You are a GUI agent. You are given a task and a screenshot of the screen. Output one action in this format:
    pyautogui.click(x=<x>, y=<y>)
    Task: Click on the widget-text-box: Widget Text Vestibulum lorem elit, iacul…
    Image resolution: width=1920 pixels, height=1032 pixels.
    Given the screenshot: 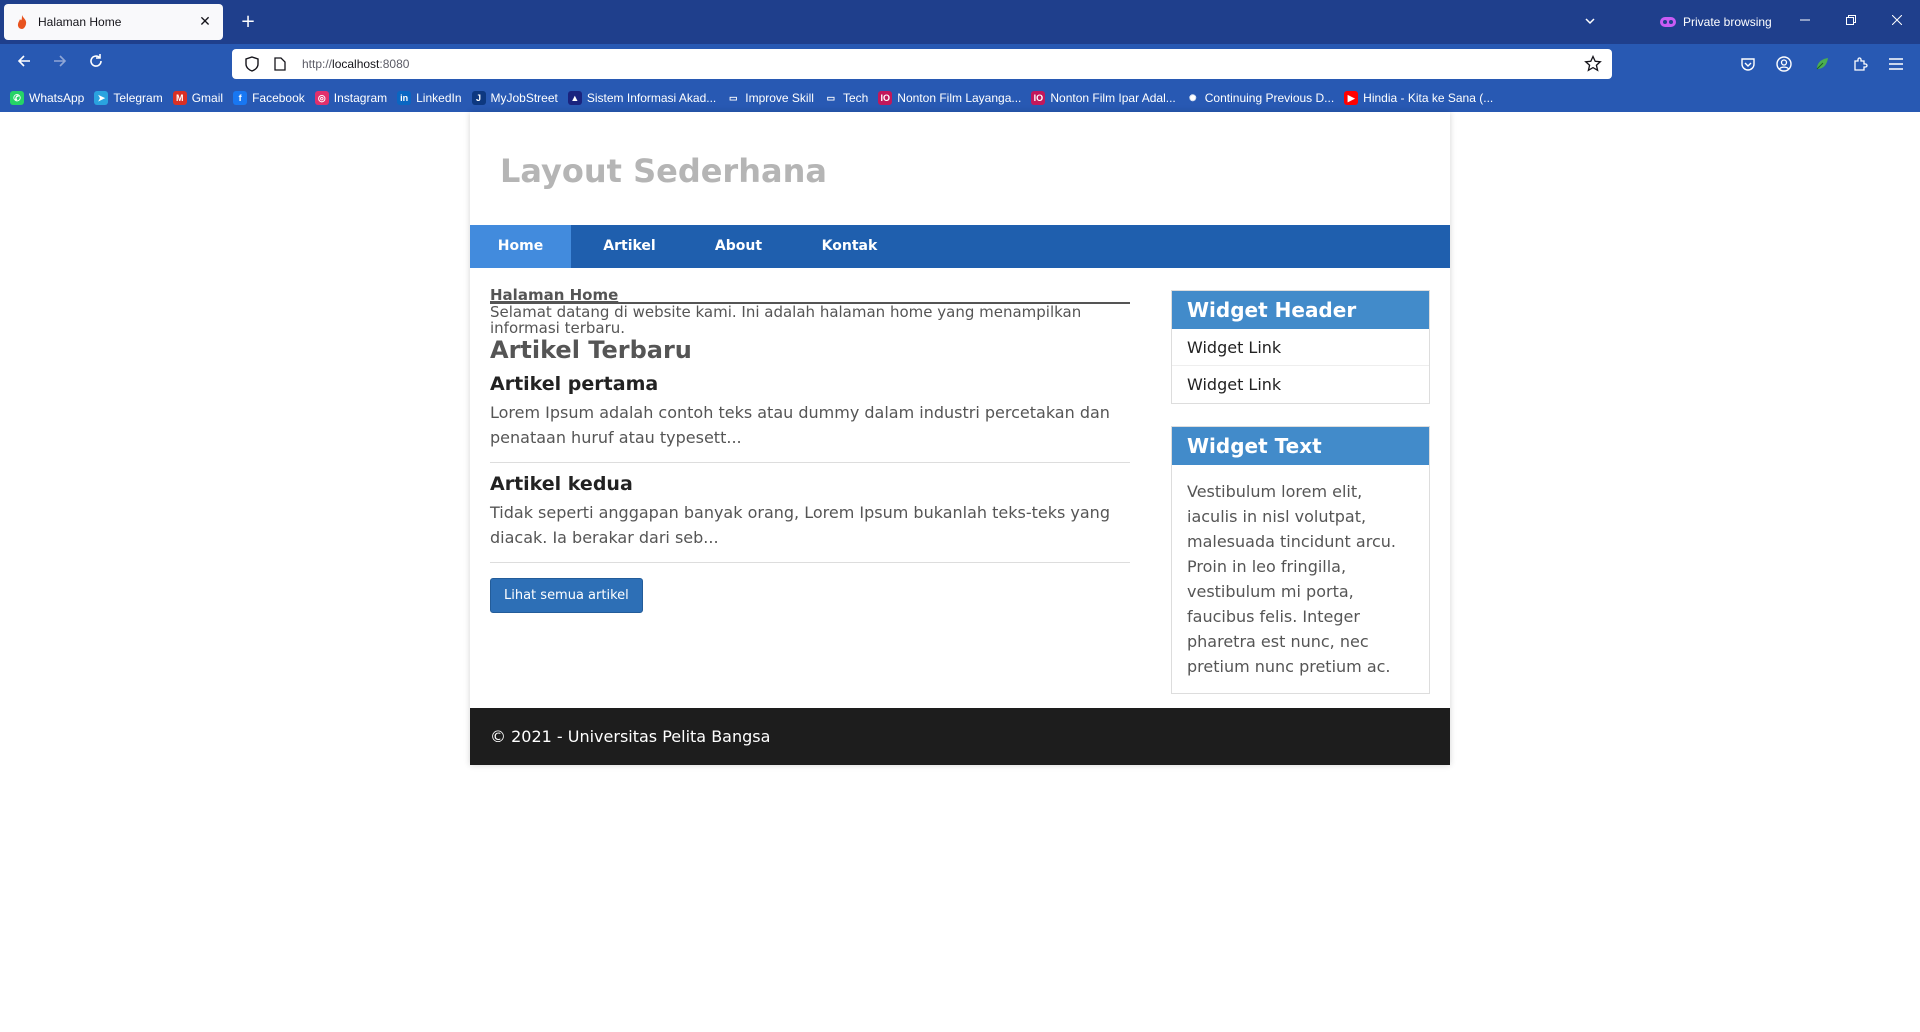 What is the action you would take?
    pyautogui.click(x=1300, y=560)
    